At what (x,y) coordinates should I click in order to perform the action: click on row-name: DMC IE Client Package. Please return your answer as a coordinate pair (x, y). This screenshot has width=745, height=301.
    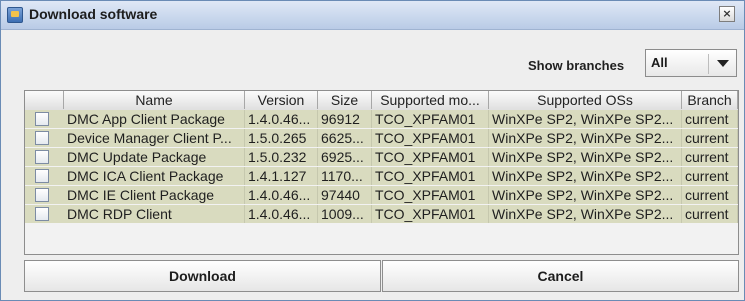
    Looking at the image, I should click on (154, 195).